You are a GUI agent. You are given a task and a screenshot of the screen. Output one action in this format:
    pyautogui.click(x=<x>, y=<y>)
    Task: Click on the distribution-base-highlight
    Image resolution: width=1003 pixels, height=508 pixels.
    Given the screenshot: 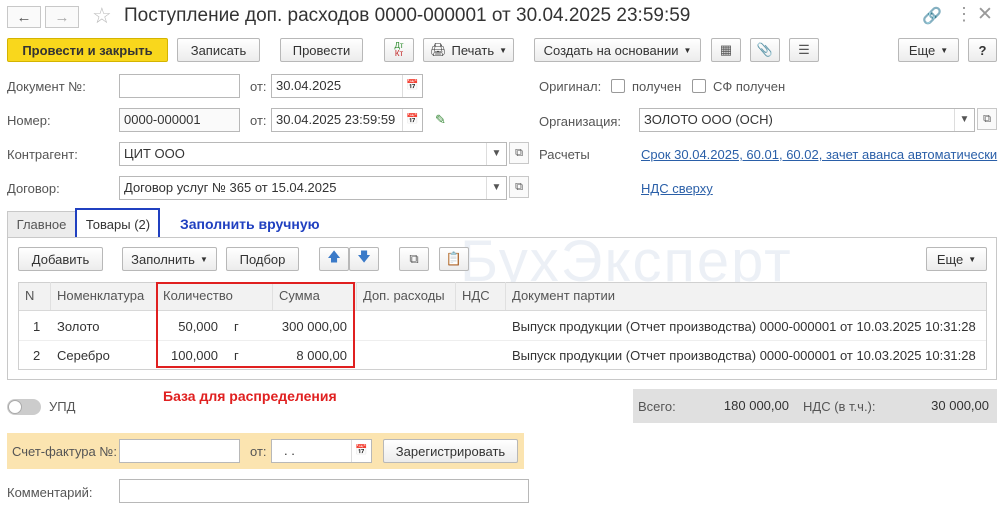 What is the action you would take?
    pyautogui.click(x=255, y=325)
    